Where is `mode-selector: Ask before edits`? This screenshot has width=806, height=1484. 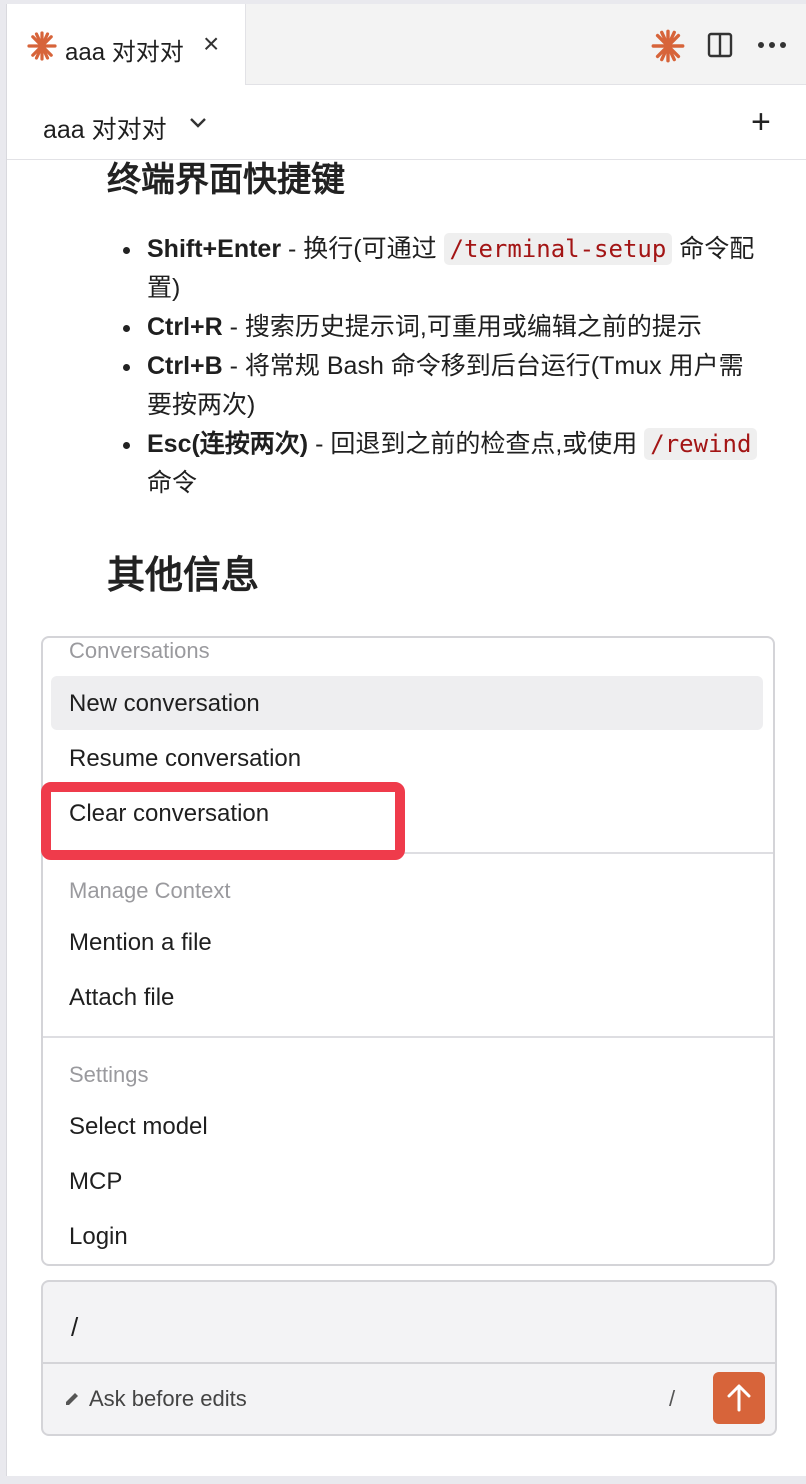 mode-selector: Ask before edits is located at coordinates (155, 1399).